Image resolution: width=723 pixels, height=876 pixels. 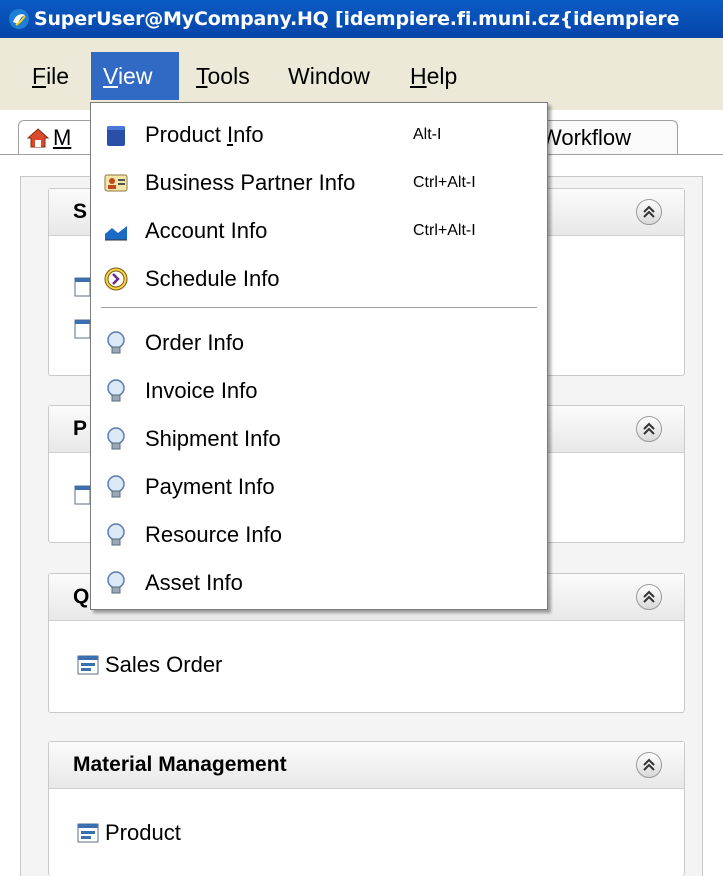 I want to click on panel-link-label: Sales Order, so click(x=164, y=664).